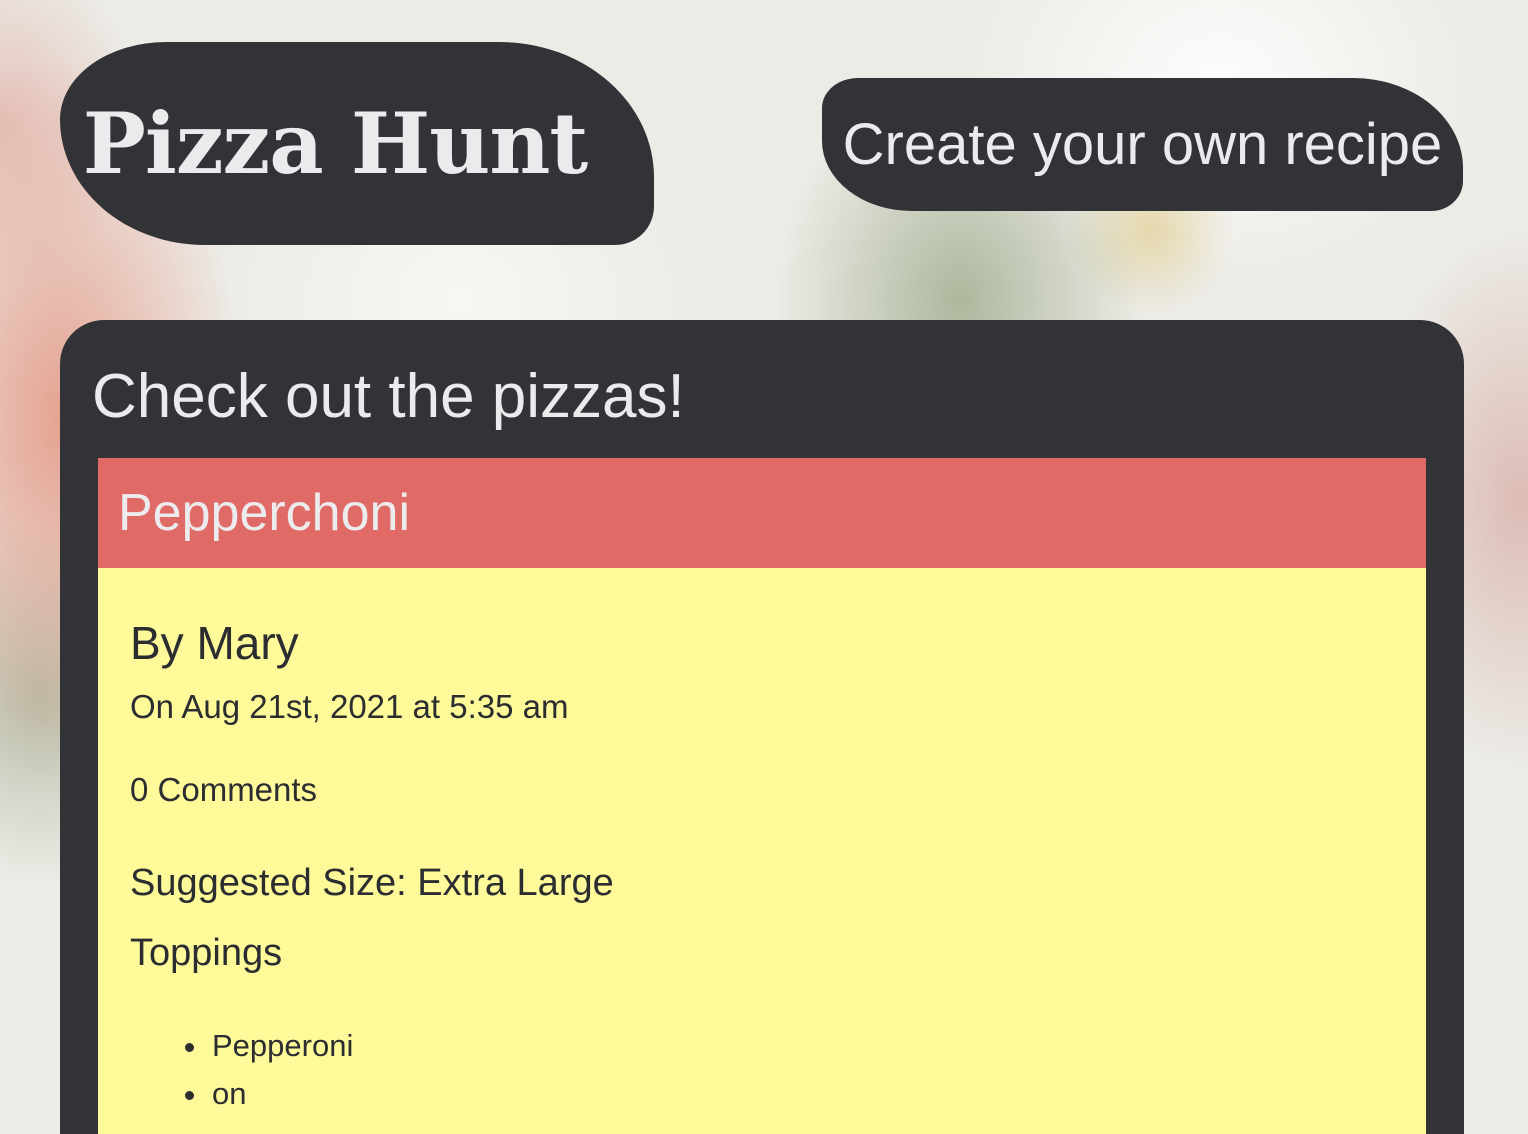 The image size is (1528, 1134). I want to click on comments-link: 0 Comments, so click(223, 789).